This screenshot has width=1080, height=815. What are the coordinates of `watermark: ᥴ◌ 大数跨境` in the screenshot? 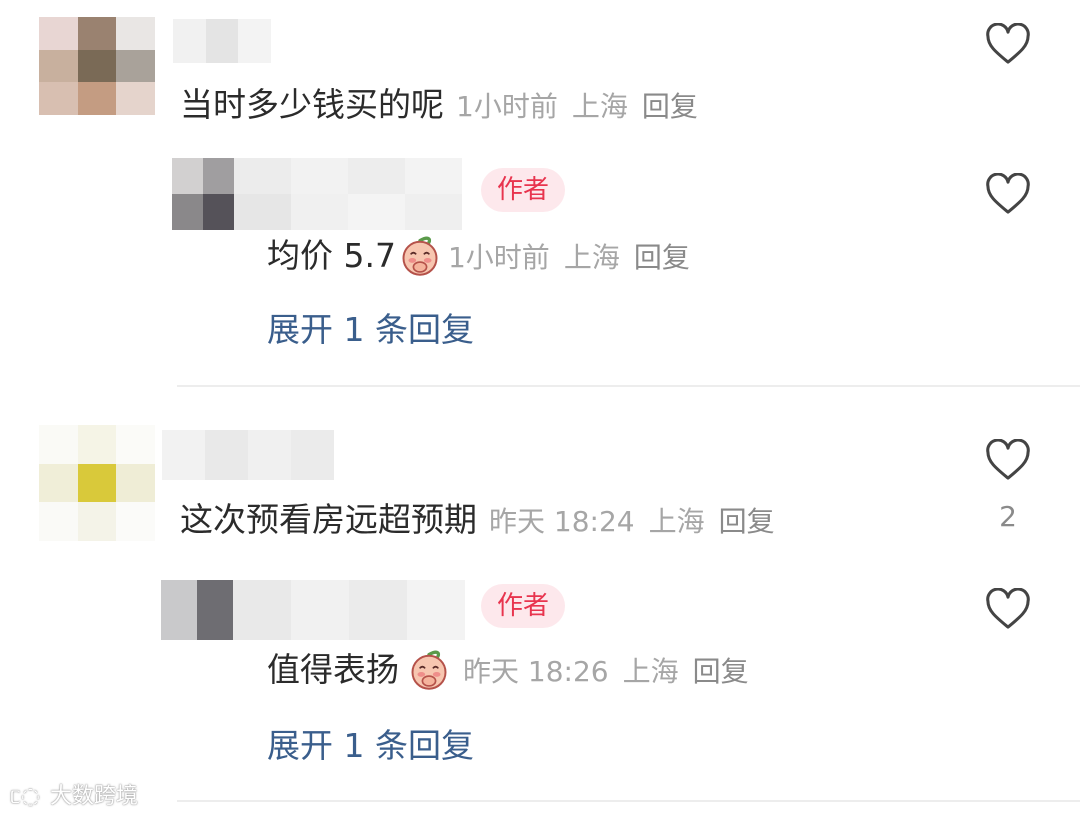 It's located at (74, 794).